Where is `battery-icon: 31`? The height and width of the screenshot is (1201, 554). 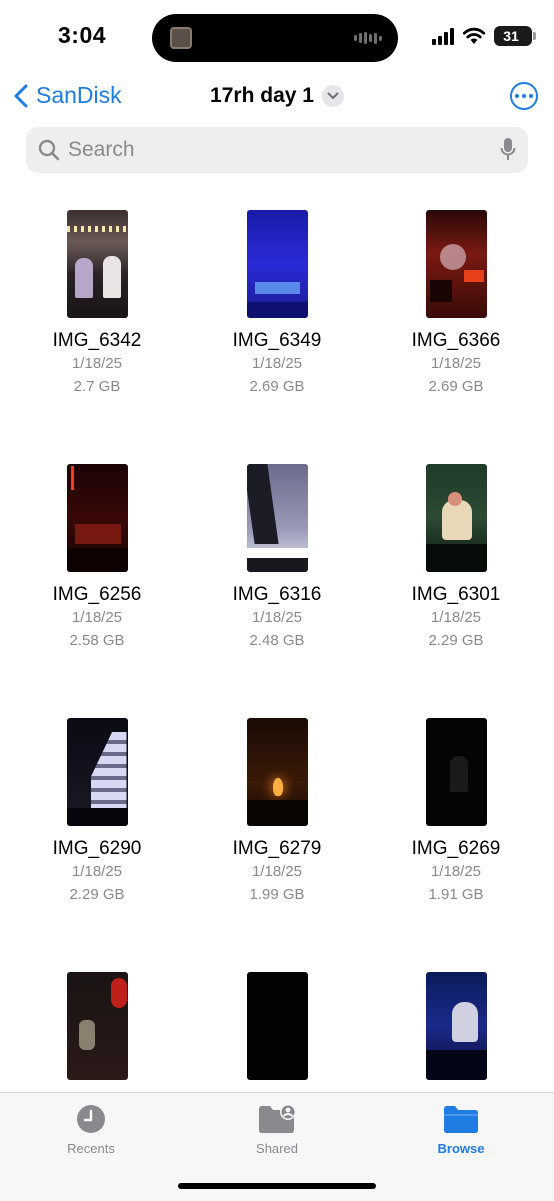 battery-icon: 31 is located at coordinates (515, 36).